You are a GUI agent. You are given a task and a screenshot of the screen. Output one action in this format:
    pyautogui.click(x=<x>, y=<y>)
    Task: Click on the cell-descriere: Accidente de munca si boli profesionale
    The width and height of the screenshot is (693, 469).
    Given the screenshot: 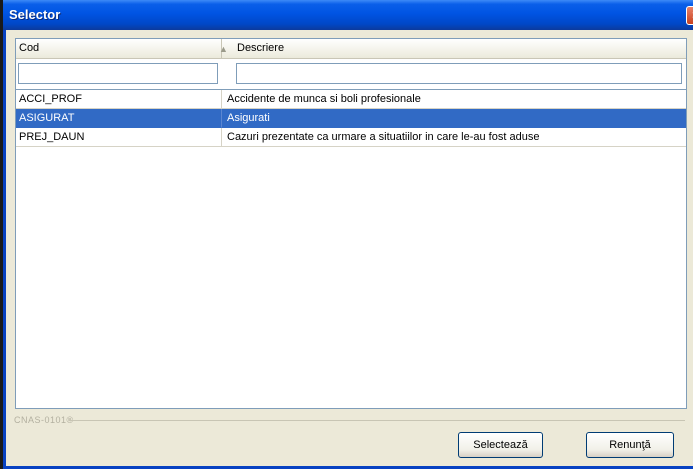 What is the action you would take?
    pyautogui.click(x=454, y=99)
    